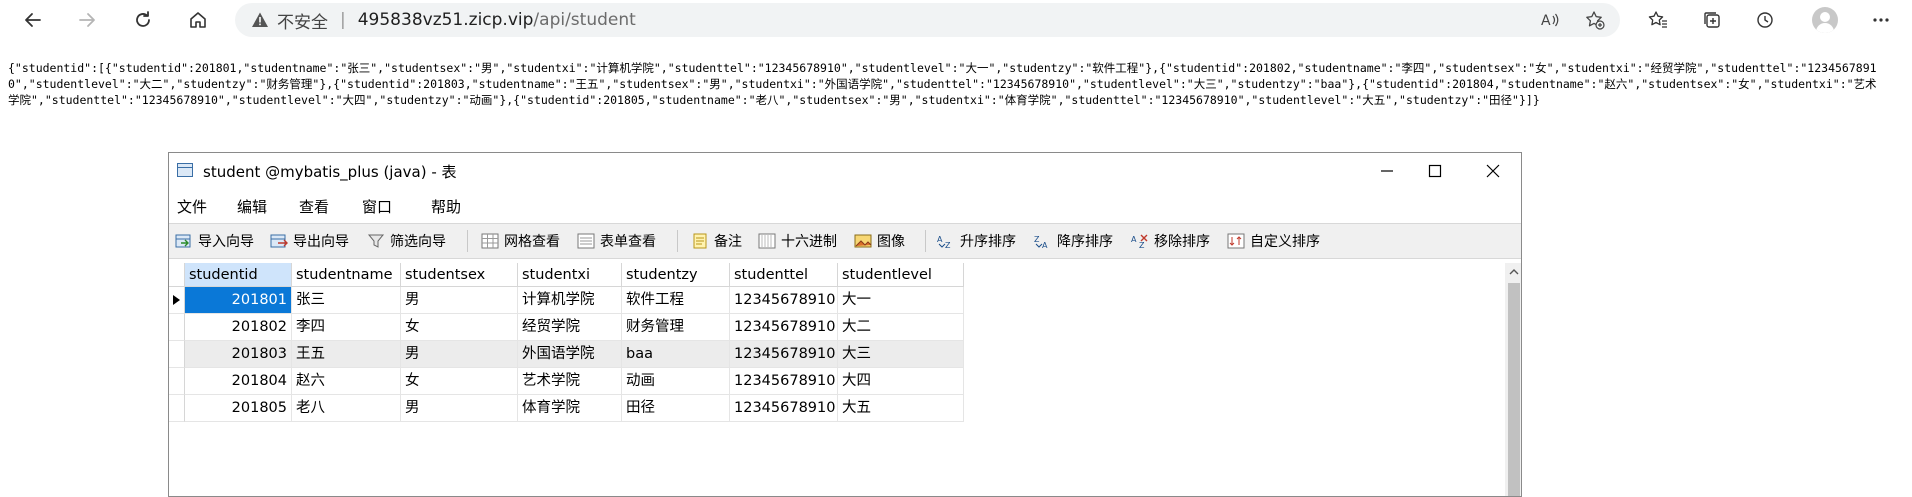 The height and width of the screenshot is (497, 1912). I want to click on cell-studentxi: 体育学院, so click(570, 408).